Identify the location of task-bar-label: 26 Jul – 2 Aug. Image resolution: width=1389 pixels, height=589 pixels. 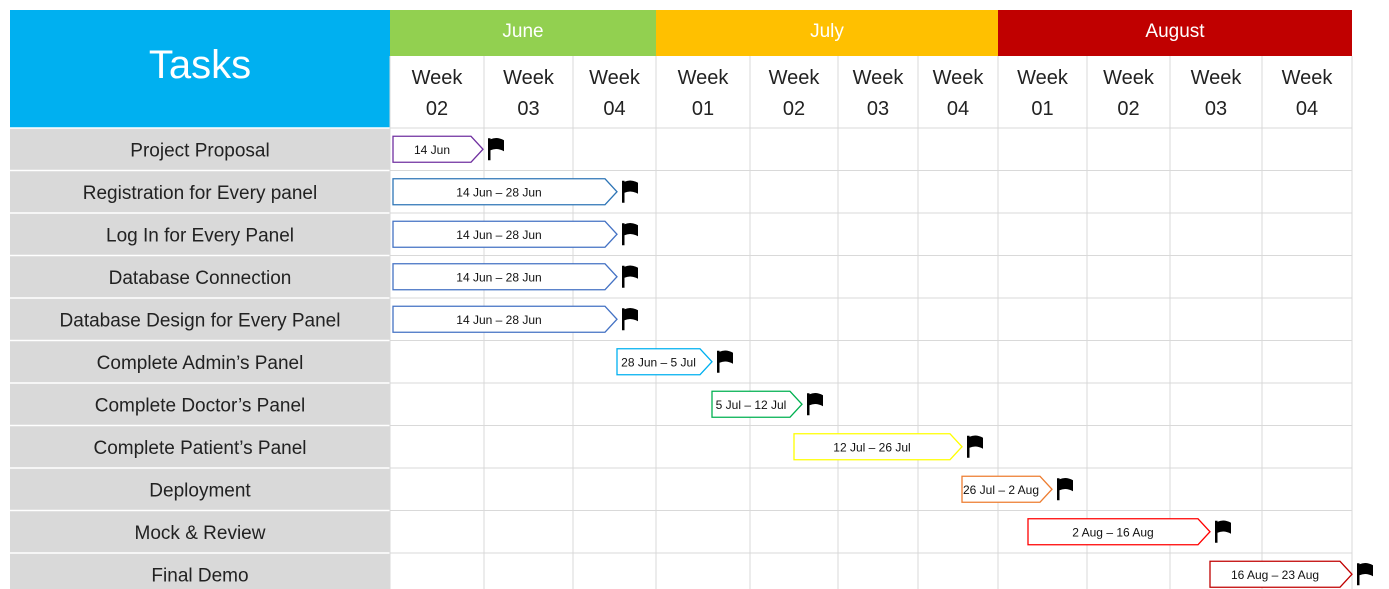
(1001, 490).